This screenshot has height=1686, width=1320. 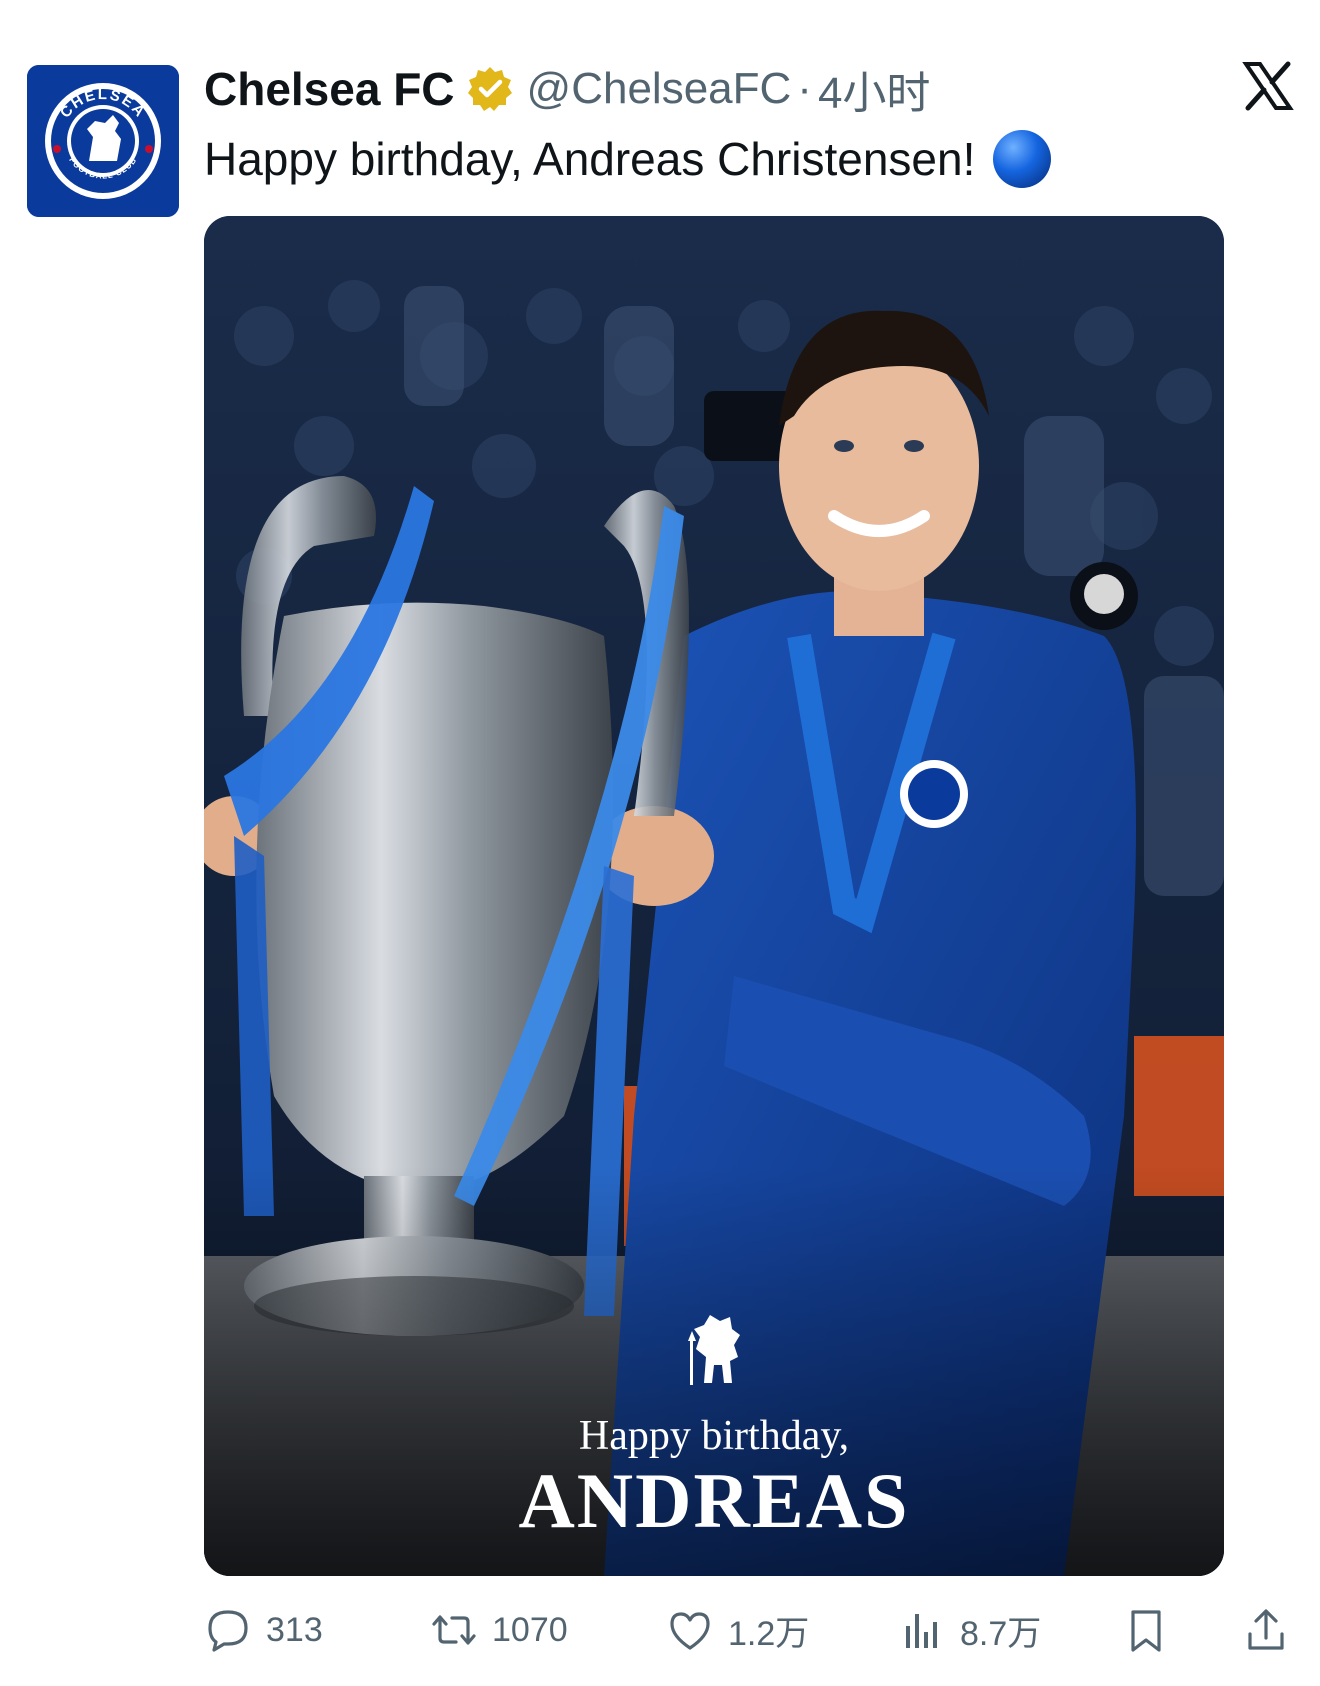 I want to click on x-logo-icon, so click(x=1268, y=86).